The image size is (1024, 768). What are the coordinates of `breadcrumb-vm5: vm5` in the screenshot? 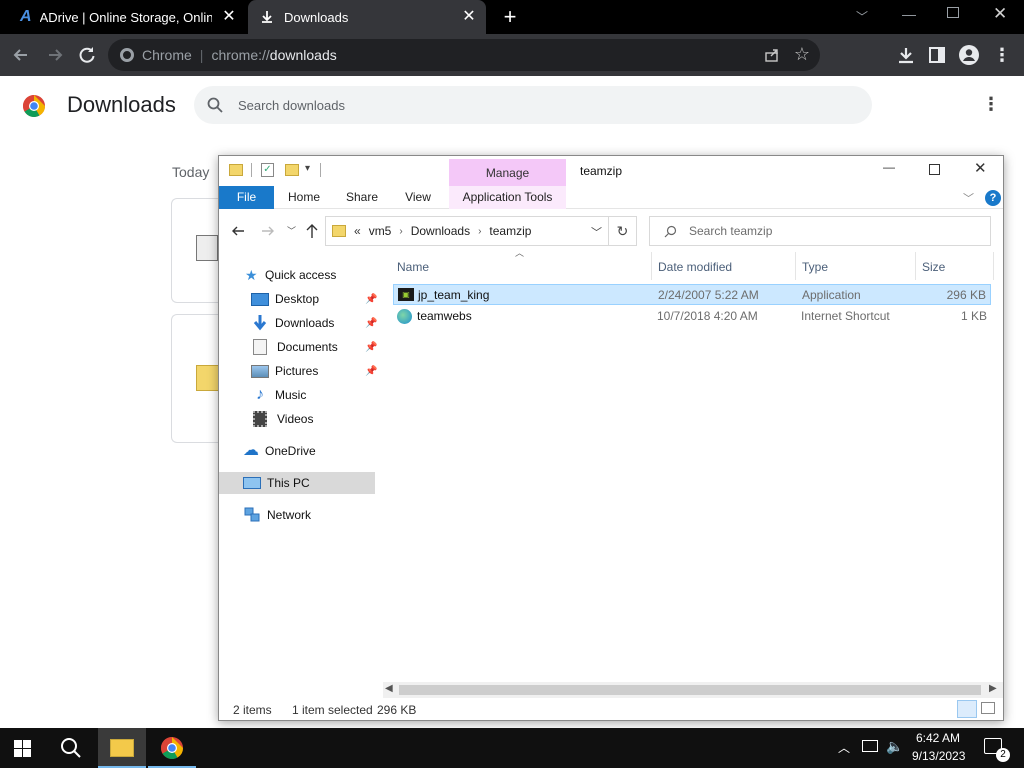 It's located at (380, 231).